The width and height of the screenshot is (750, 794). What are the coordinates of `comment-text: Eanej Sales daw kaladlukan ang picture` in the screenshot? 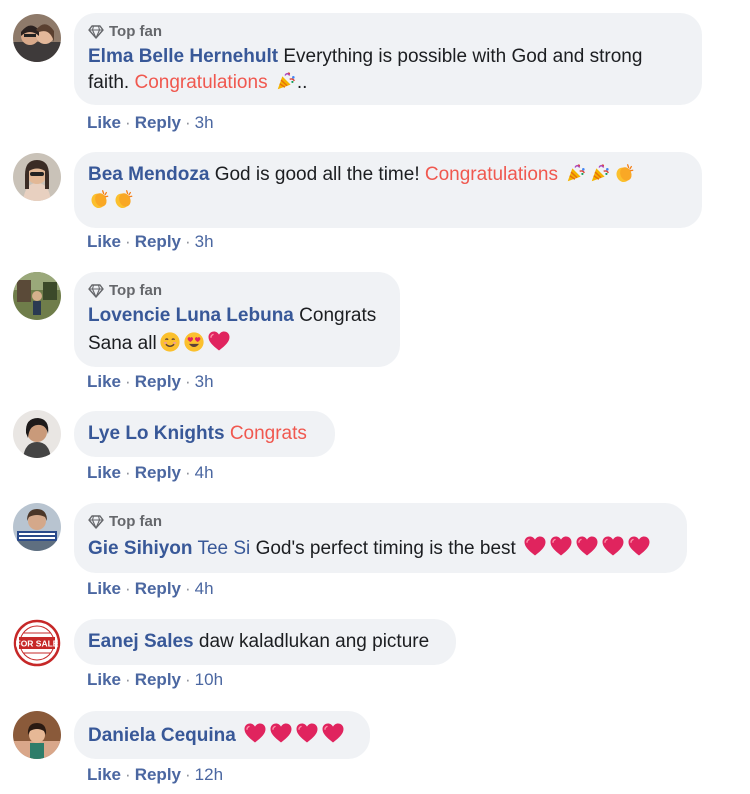 It's located at (259, 641).